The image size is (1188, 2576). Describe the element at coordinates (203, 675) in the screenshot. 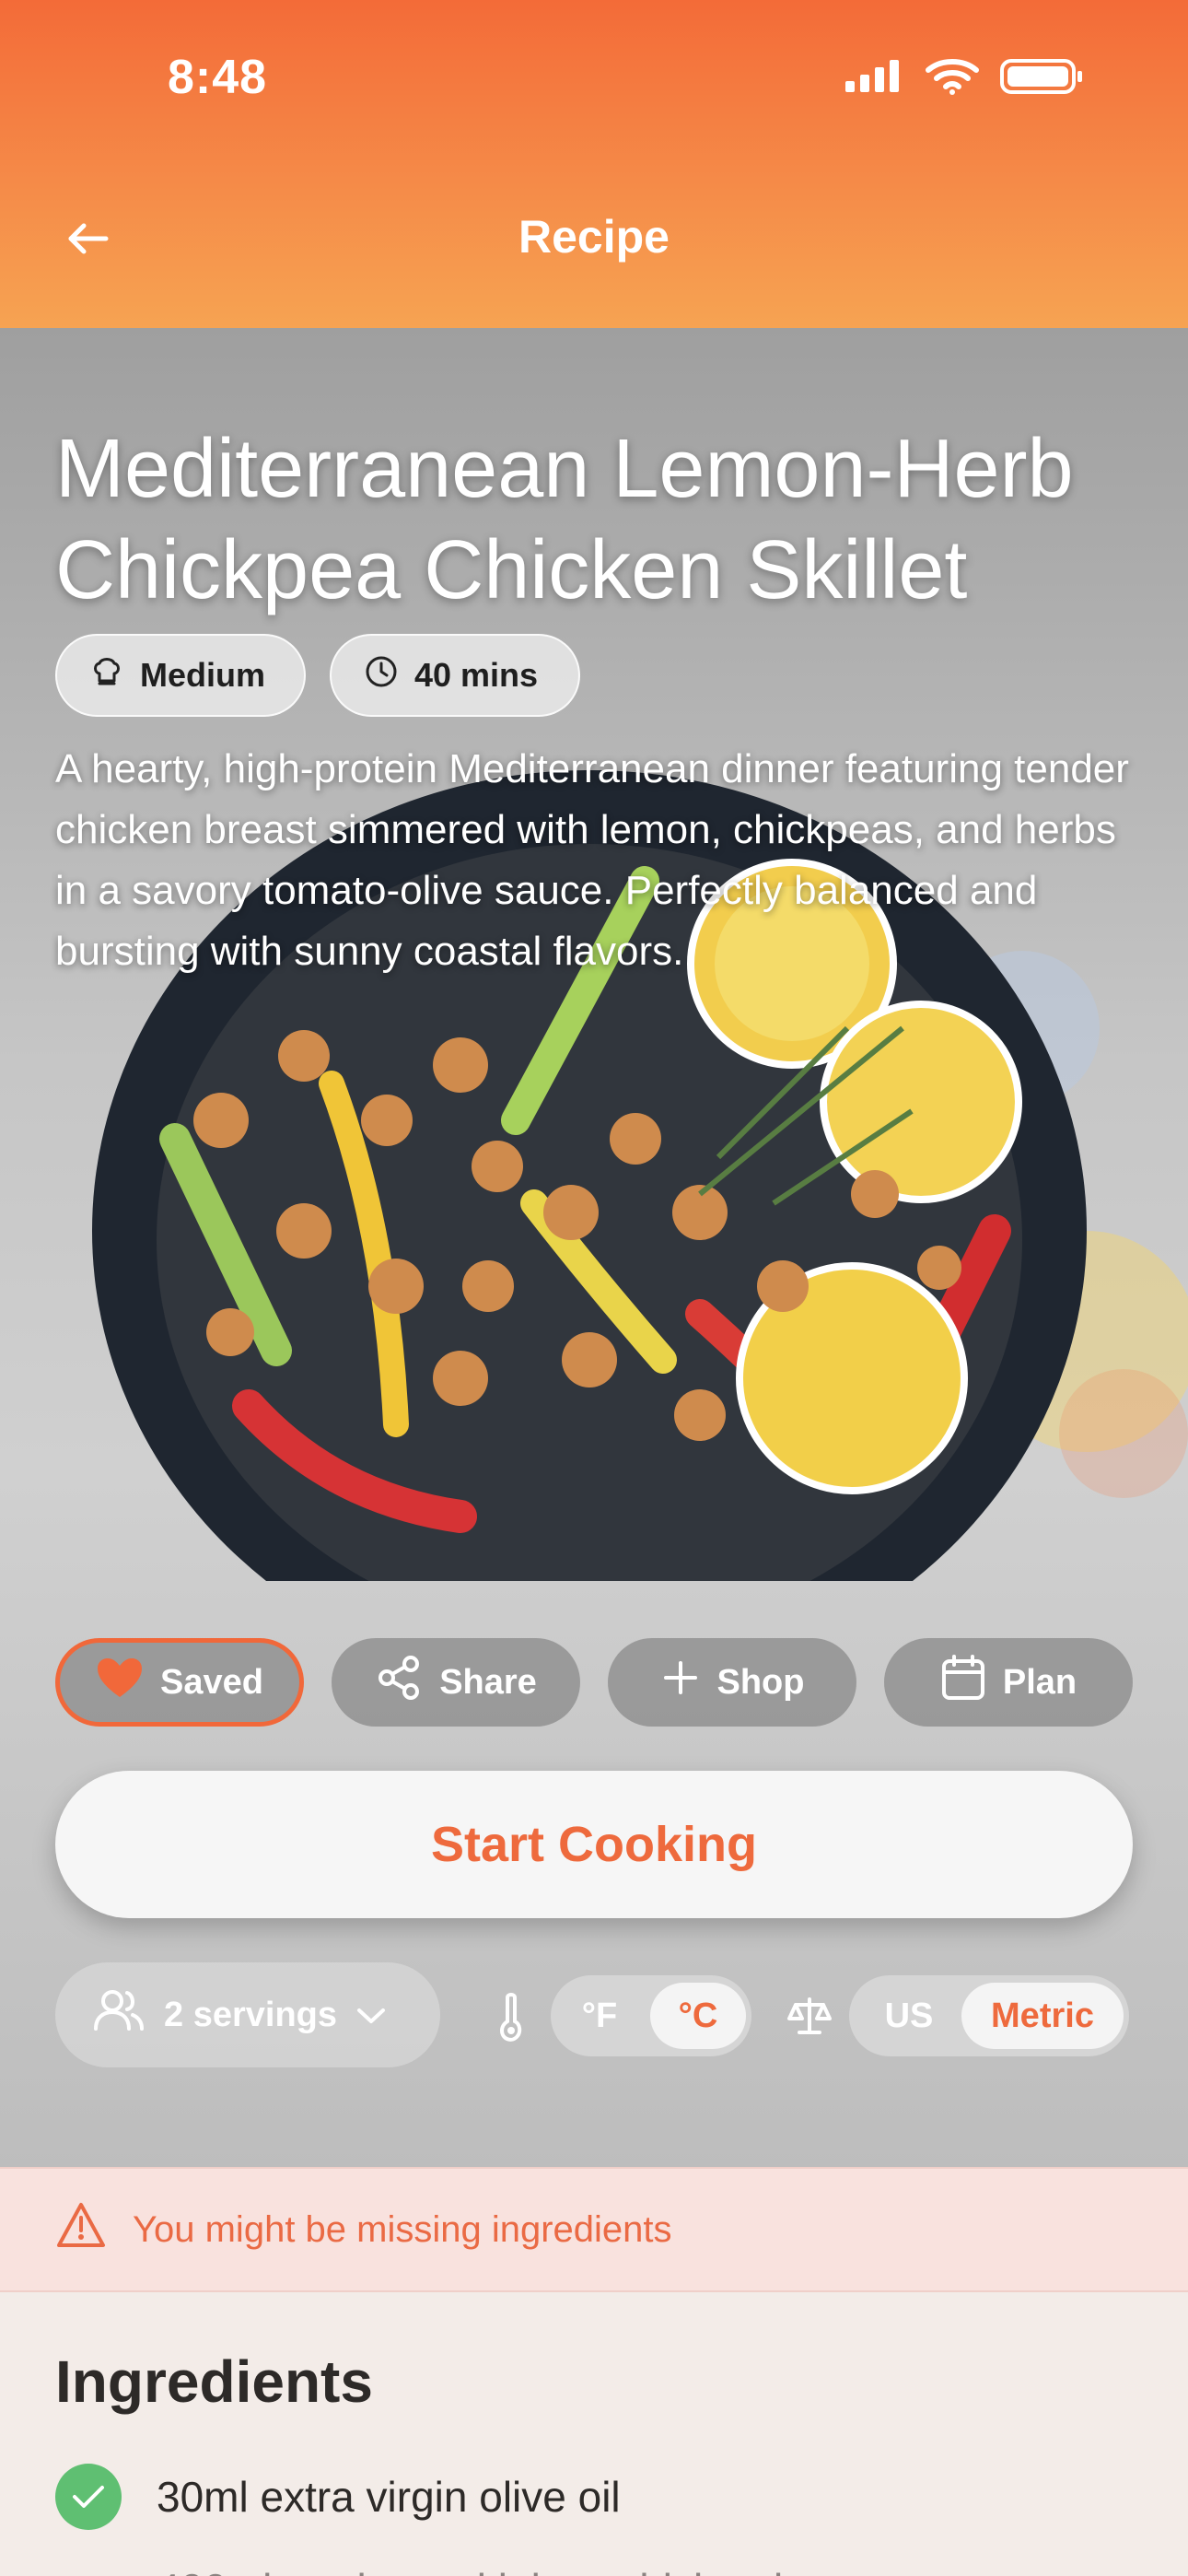

I see `difficulty-label: Medium` at that location.